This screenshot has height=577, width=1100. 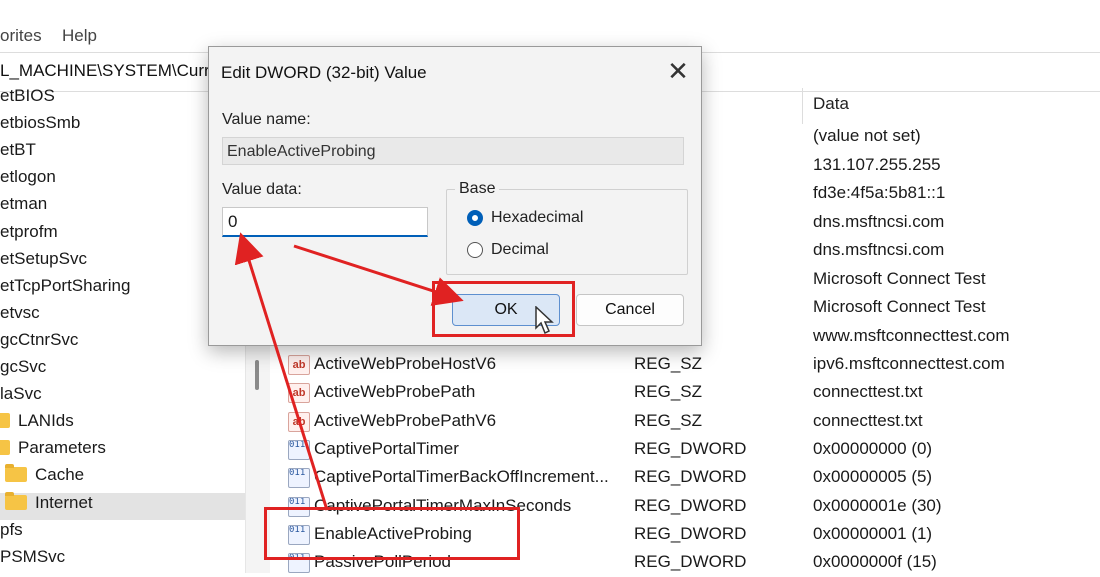 What do you see at coordinates (349, 371) in the screenshot?
I see `annotation-arrows` at bounding box center [349, 371].